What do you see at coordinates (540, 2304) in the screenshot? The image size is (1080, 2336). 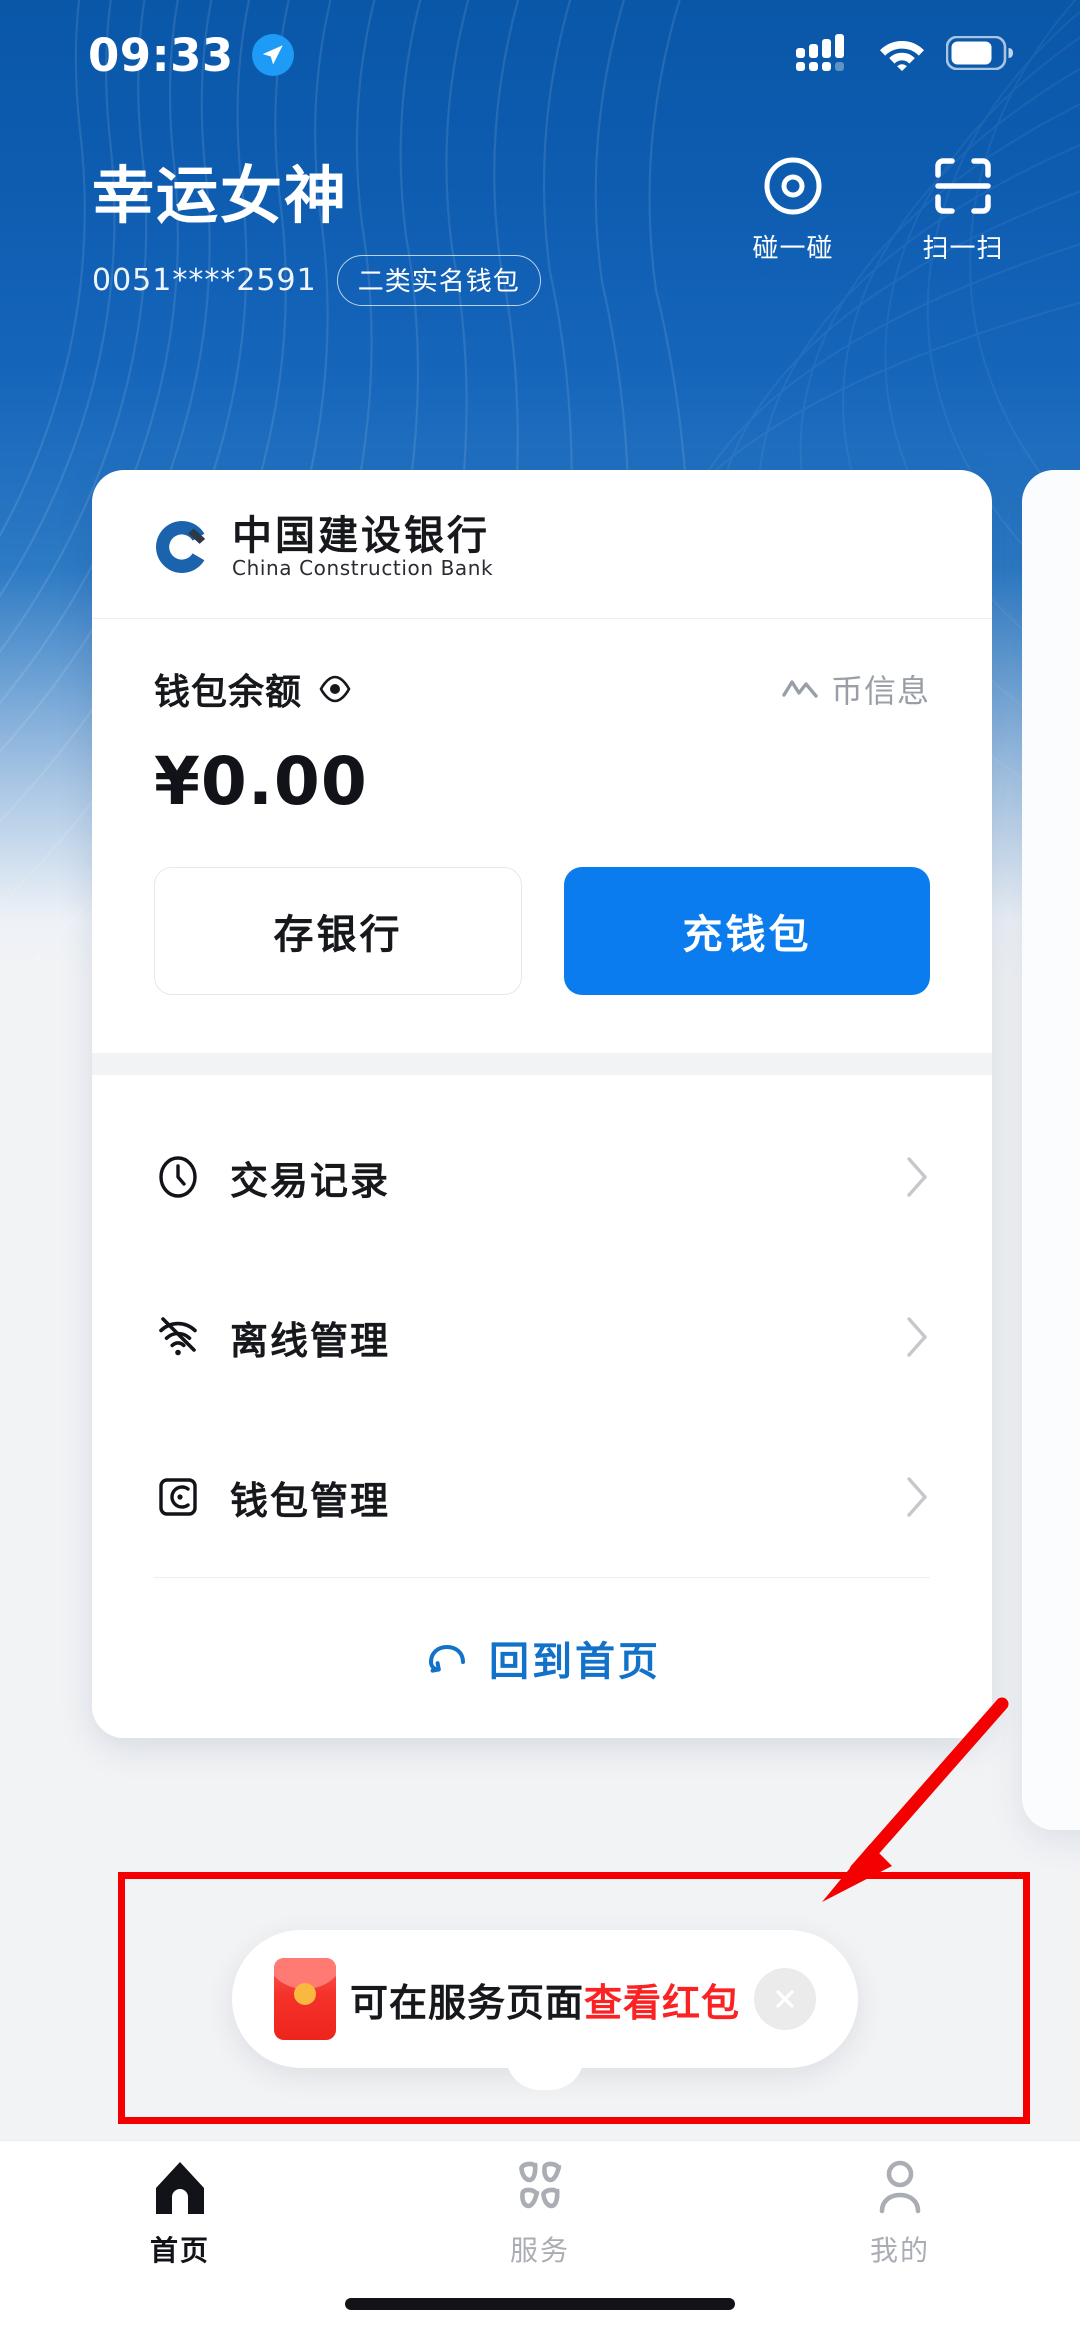 I see `home-indicator` at bounding box center [540, 2304].